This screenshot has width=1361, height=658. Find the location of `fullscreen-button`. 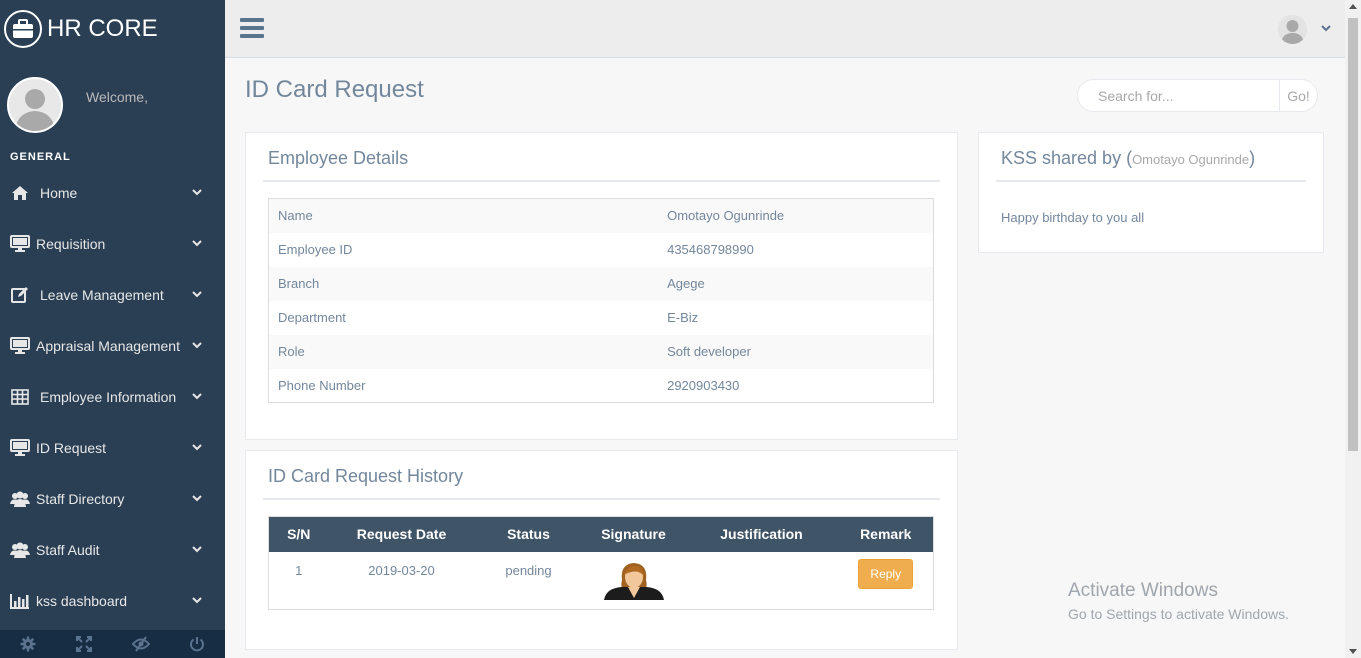

fullscreen-button is located at coordinates (84, 644).